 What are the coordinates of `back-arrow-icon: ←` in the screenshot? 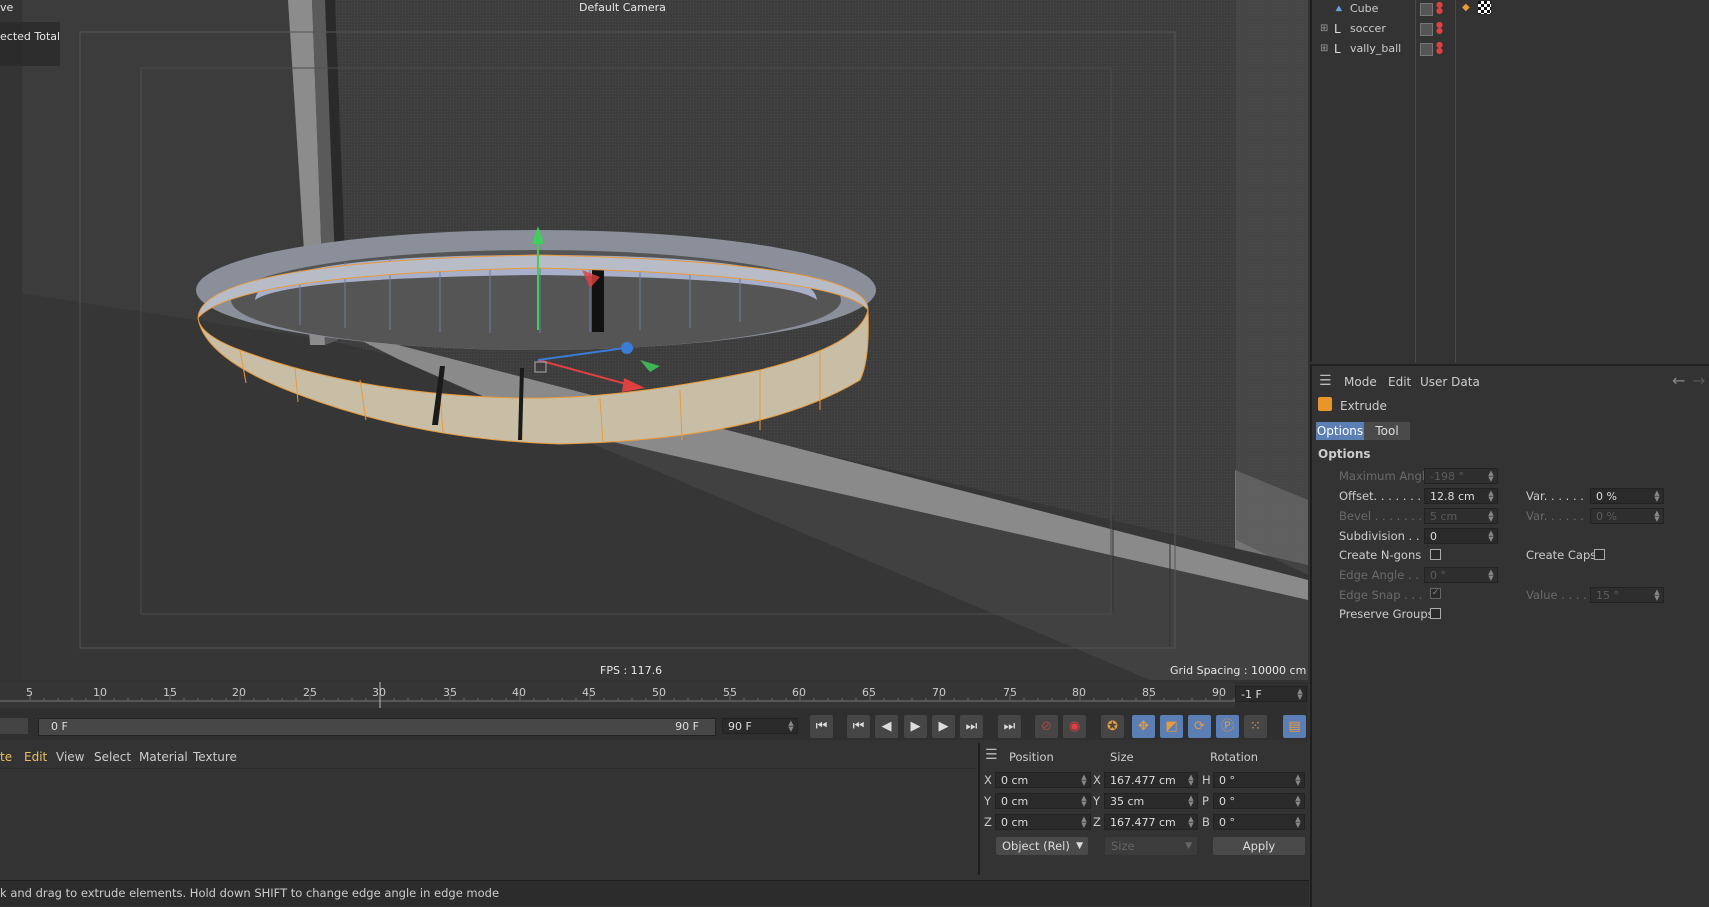 It's located at (1678, 380).